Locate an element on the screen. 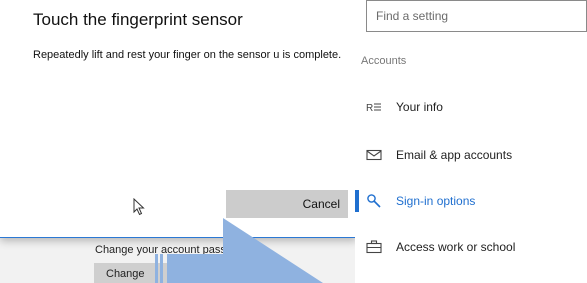 This screenshot has height=283, width=587. dialog-title: Touch the fingerprint sensor is located at coordinates (138, 19).